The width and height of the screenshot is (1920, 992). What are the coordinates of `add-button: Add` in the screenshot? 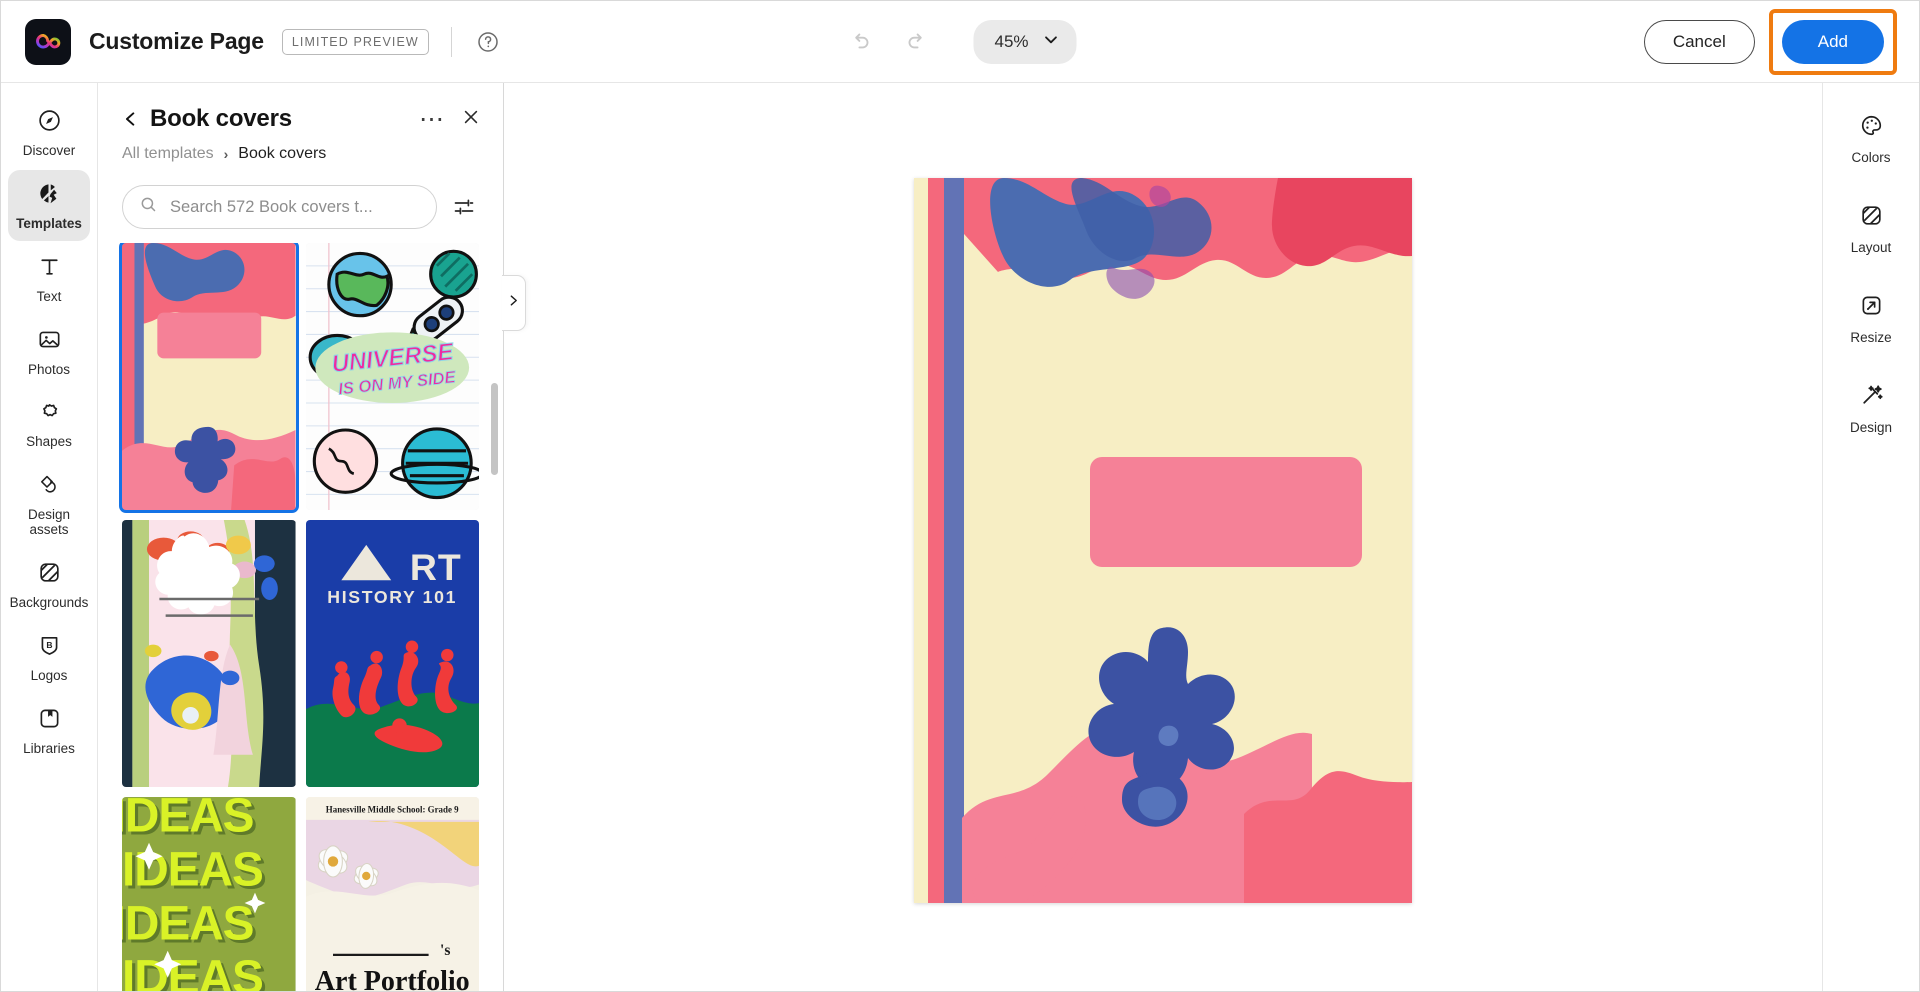 It's located at (1832, 41).